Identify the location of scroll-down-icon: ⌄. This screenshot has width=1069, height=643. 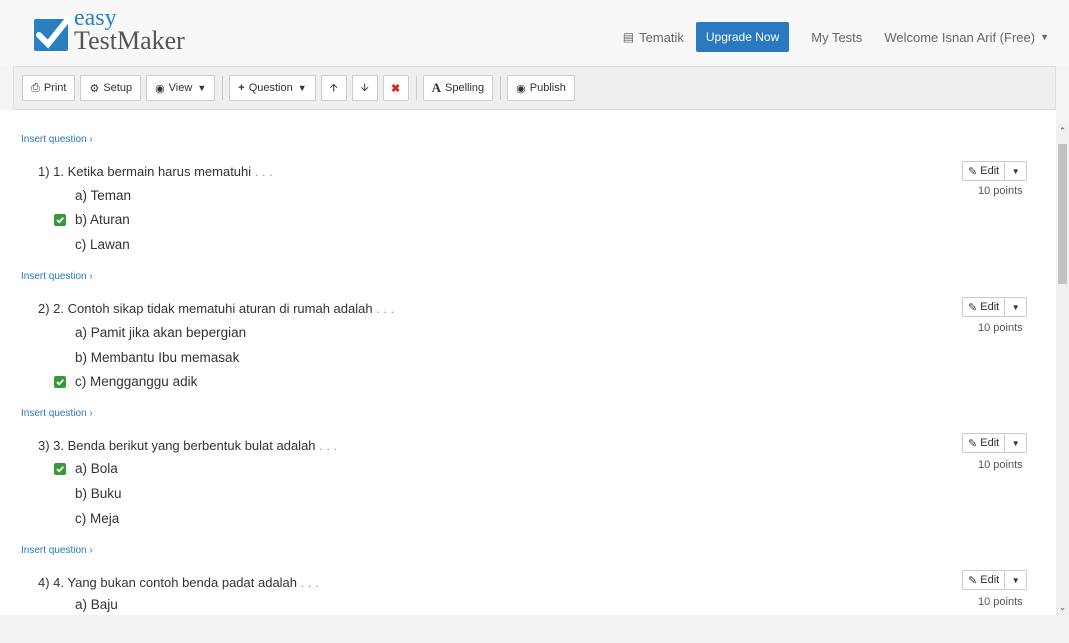
(1062, 608).